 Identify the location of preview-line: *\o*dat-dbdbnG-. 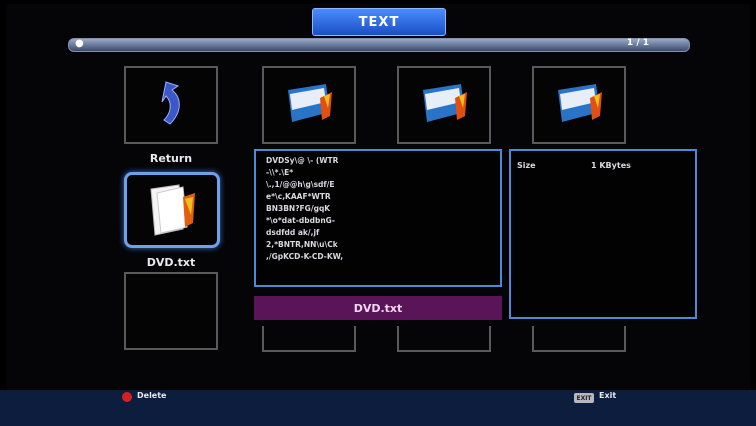
(300, 220).